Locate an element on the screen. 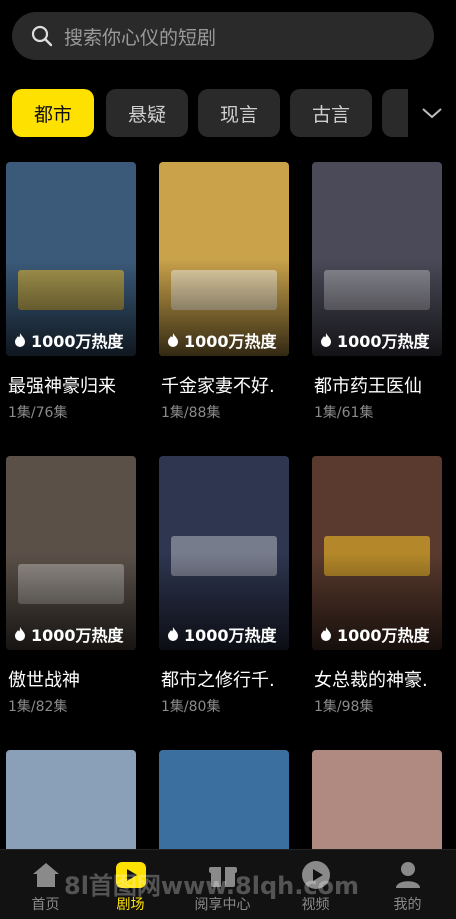 This screenshot has width=456, height=919. tab-xianyan: 现言 is located at coordinates (239, 113).